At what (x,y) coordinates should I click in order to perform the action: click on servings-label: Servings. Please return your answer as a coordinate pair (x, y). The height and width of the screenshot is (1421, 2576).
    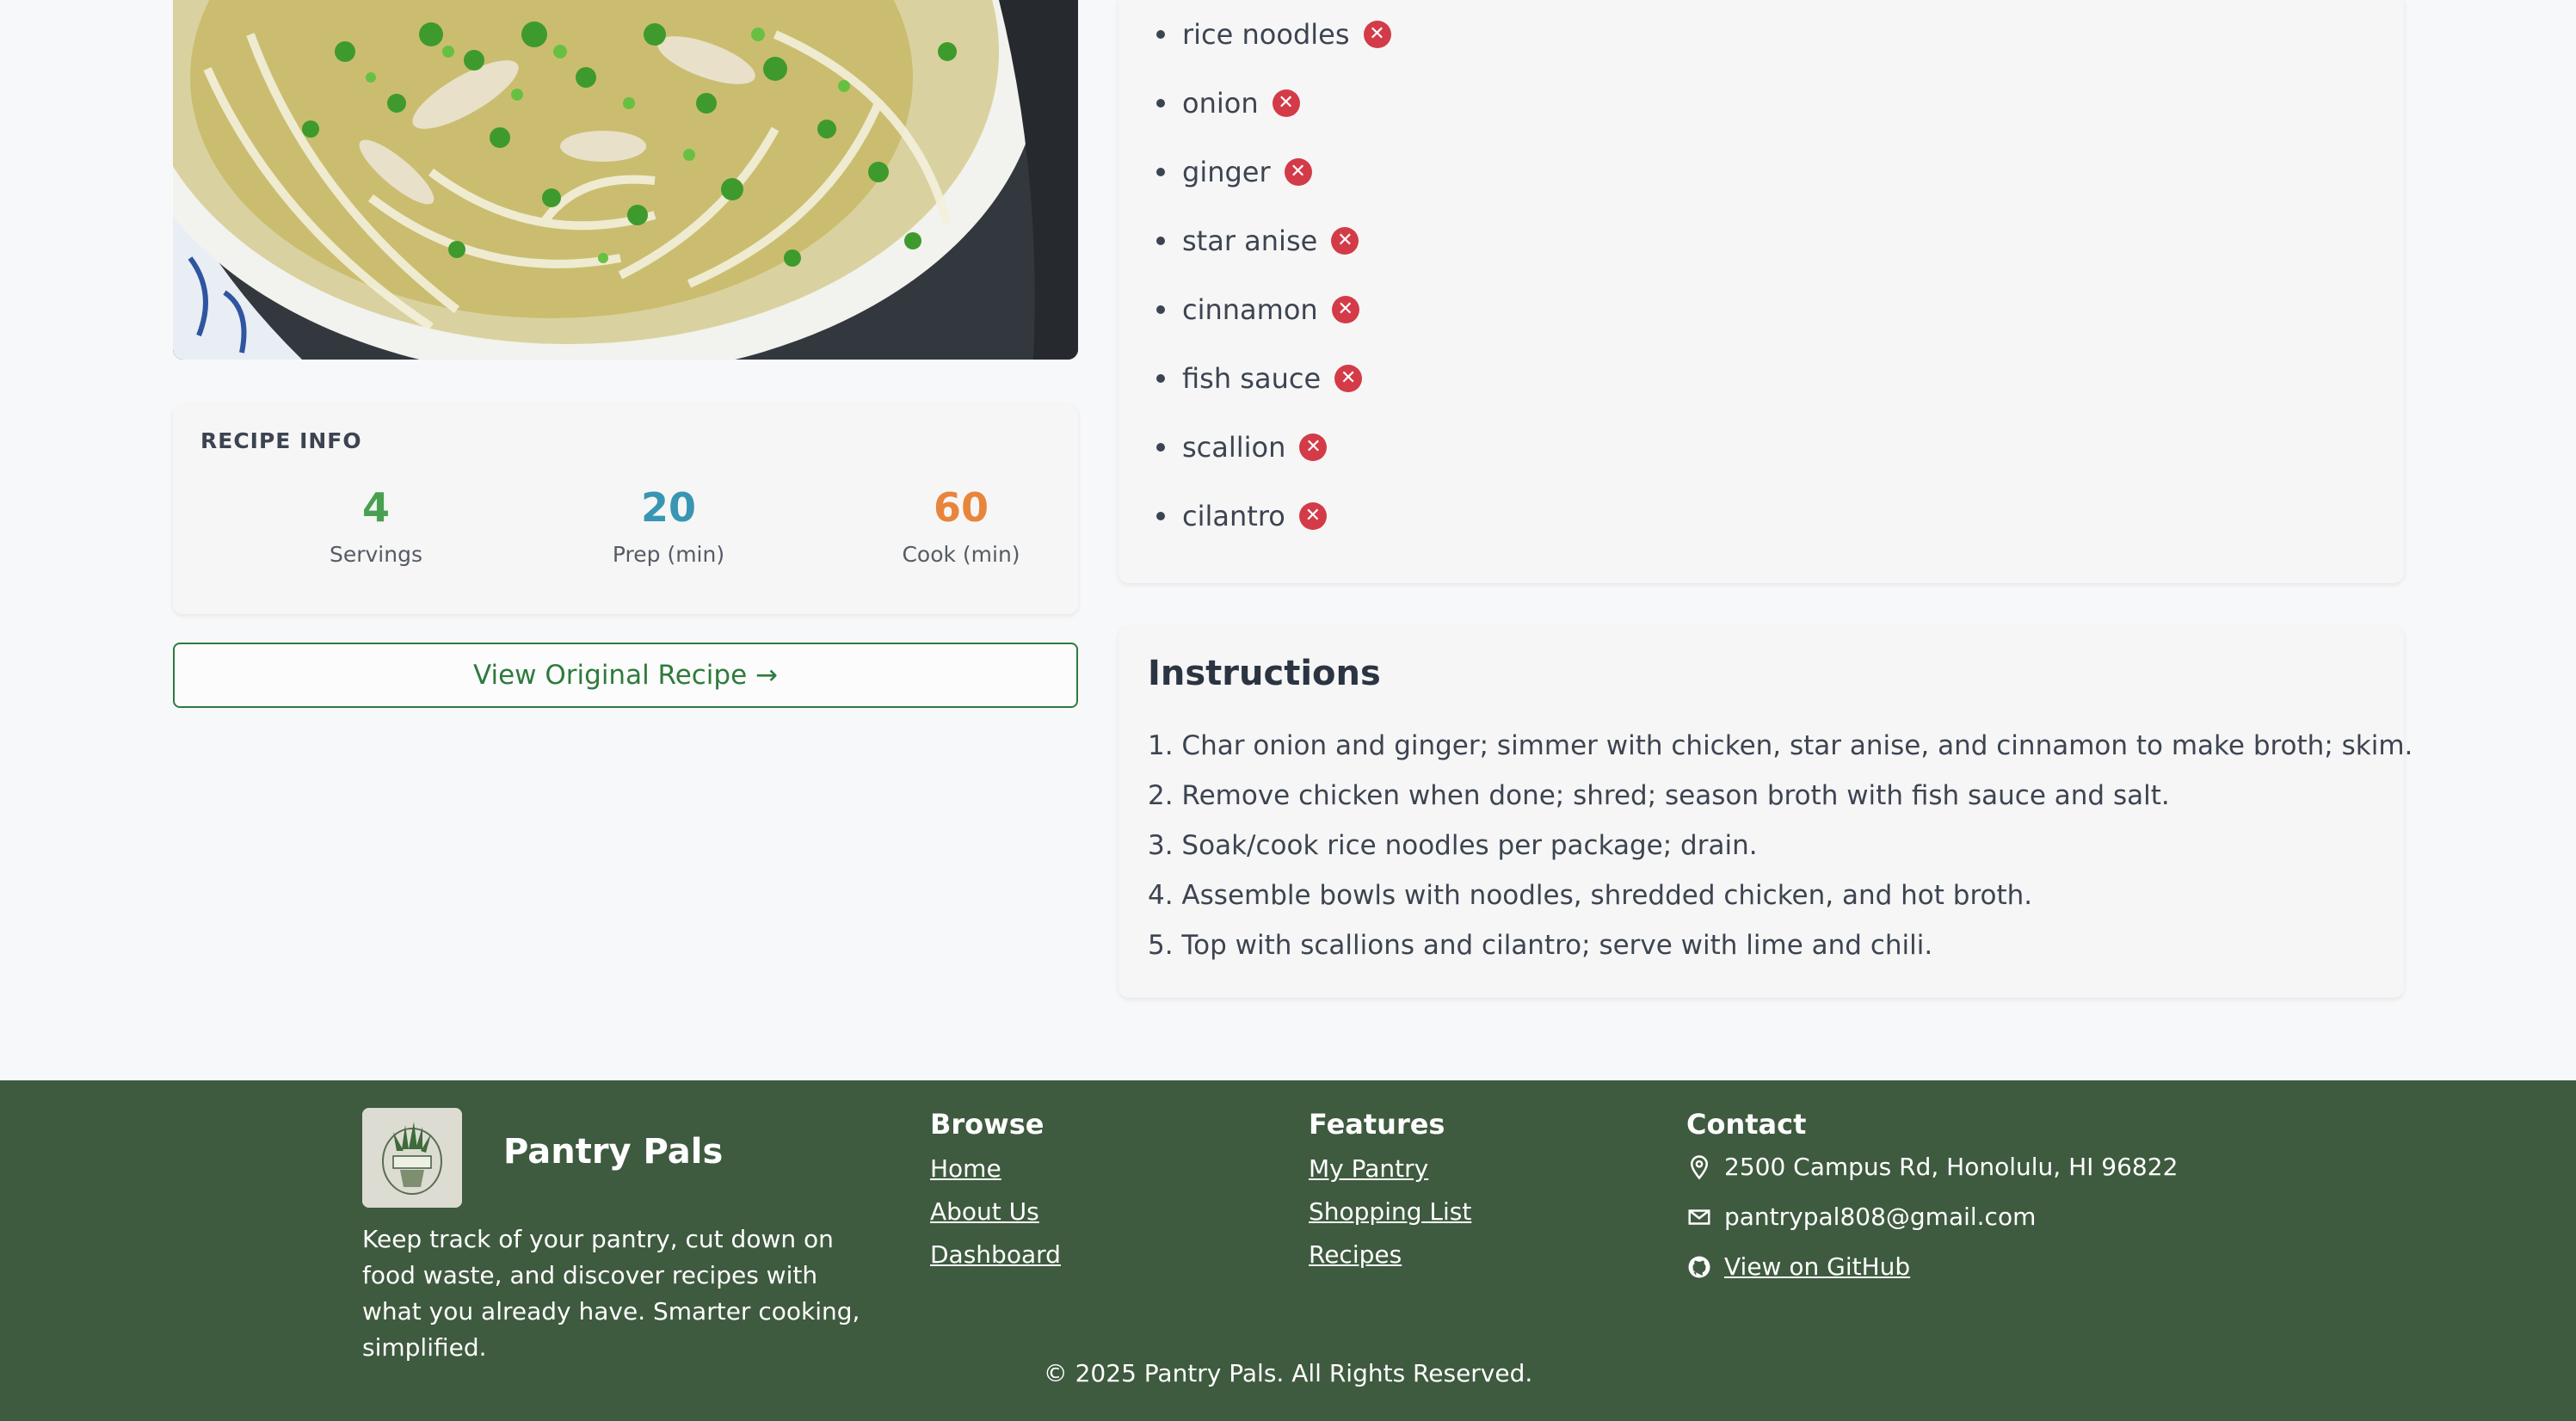
    Looking at the image, I should click on (376, 554).